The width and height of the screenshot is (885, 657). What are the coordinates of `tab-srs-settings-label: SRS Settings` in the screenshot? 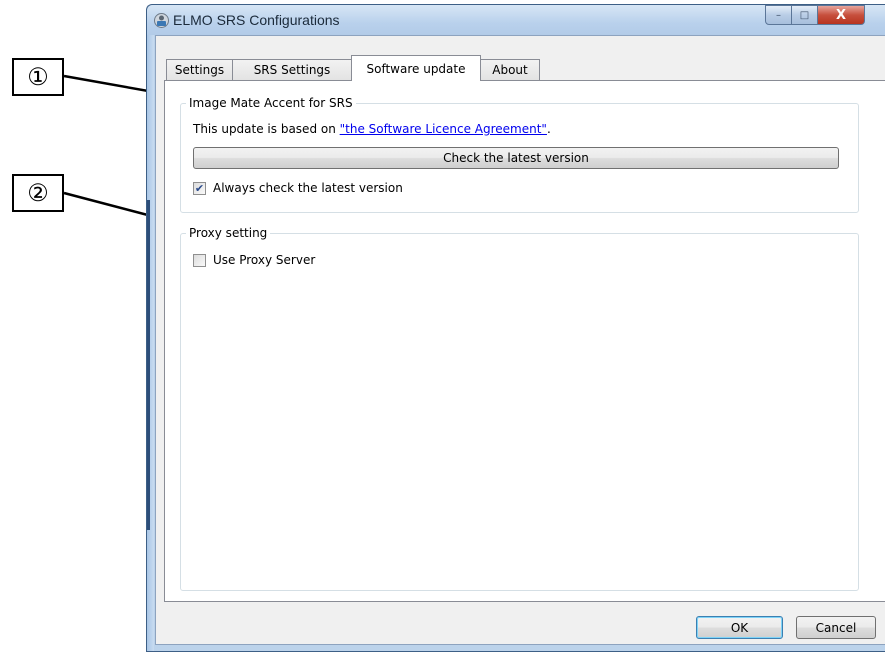 It's located at (292, 70).